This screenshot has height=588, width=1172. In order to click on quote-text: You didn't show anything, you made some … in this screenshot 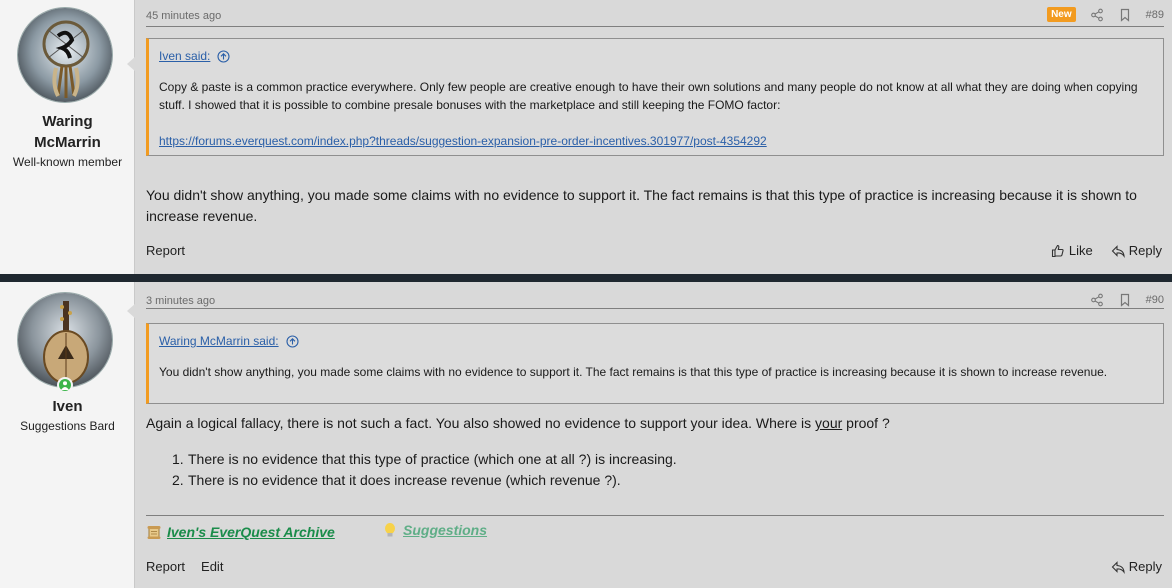, I will do `click(633, 372)`.